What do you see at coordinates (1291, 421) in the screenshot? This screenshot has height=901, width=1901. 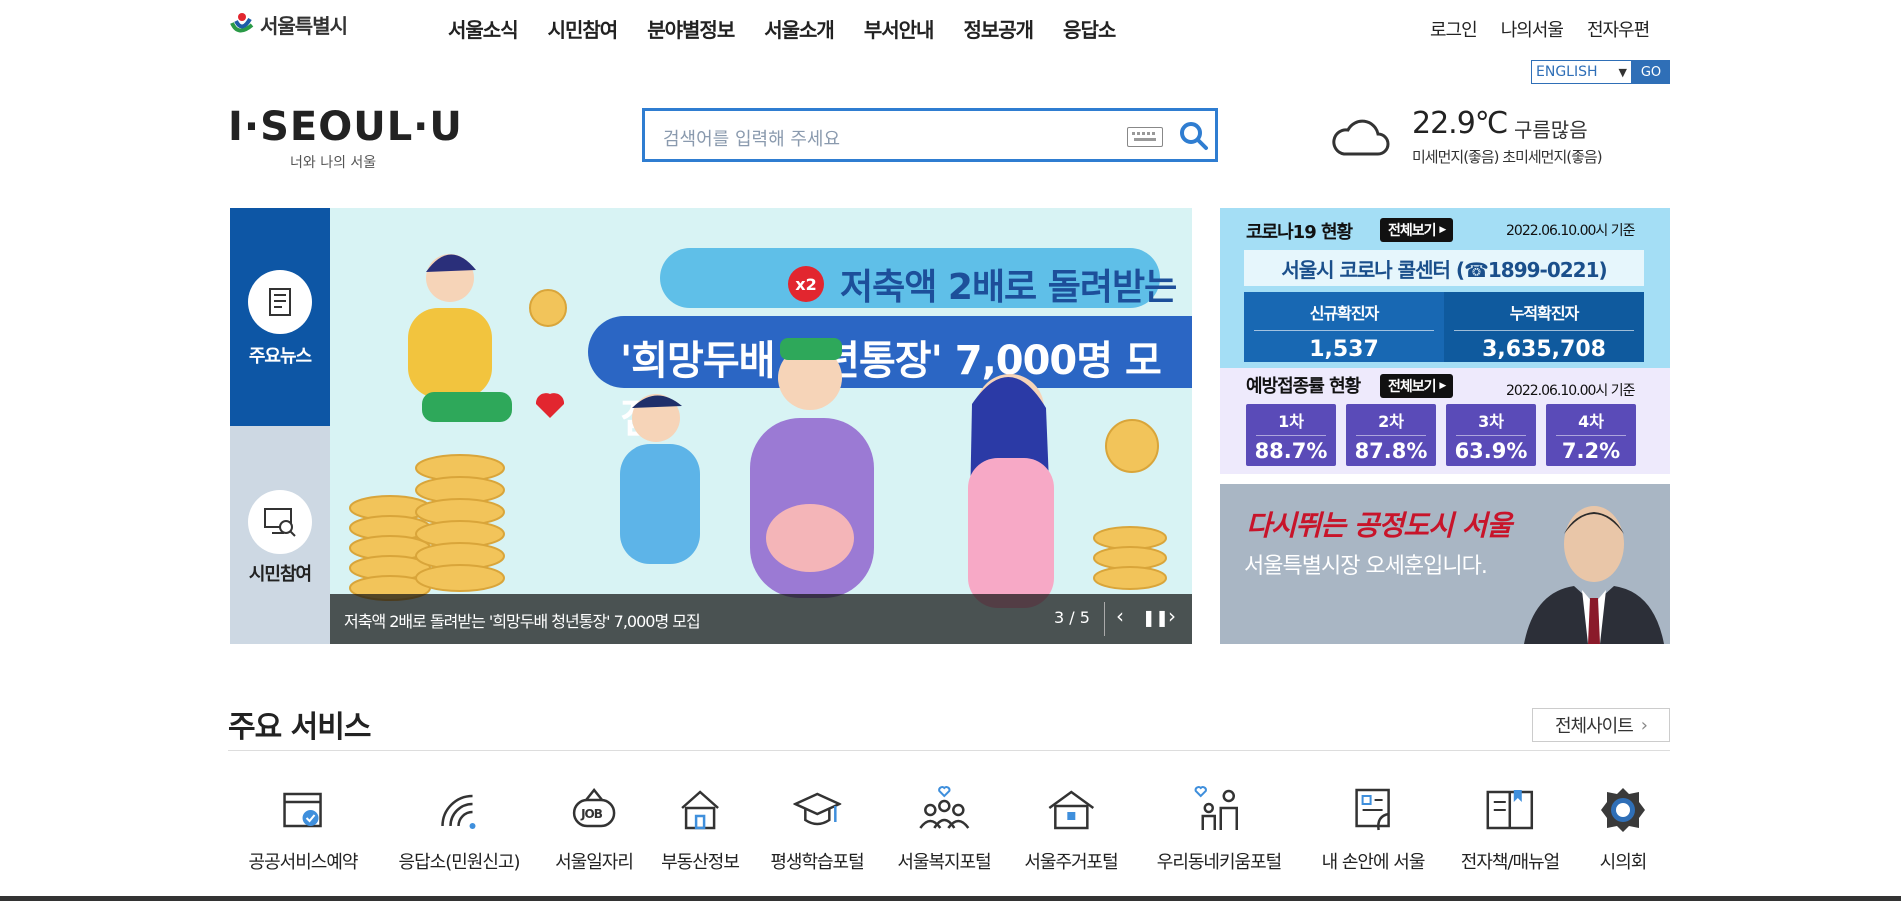 I see `dose-label: 1차` at bounding box center [1291, 421].